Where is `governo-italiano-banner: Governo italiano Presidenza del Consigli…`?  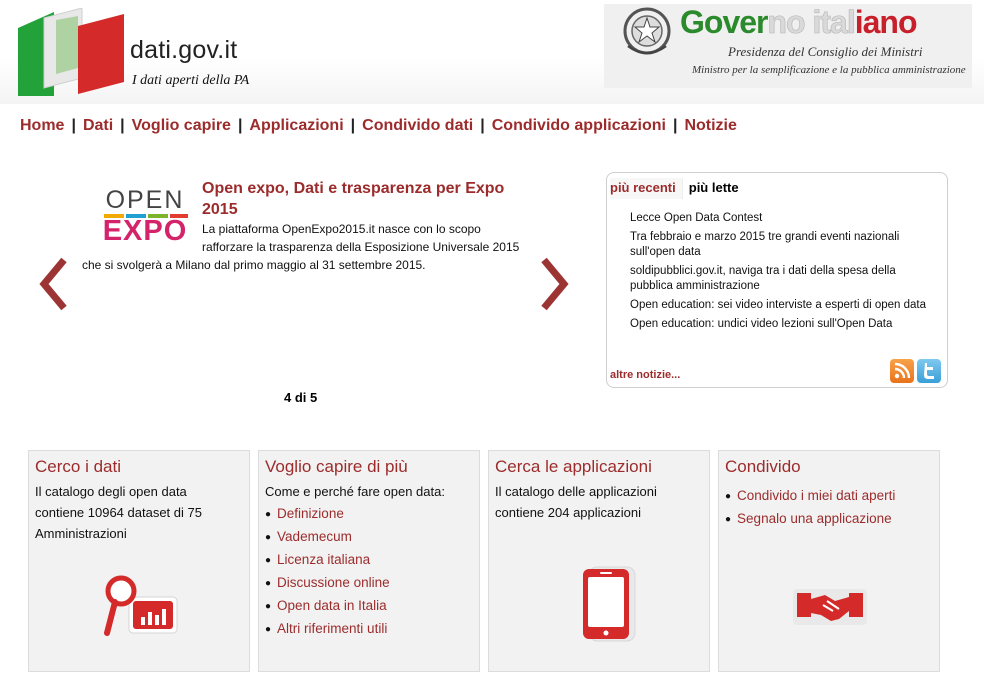
governo-italiano-banner: Governo italiano Presidenza del Consigli… is located at coordinates (788, 46).